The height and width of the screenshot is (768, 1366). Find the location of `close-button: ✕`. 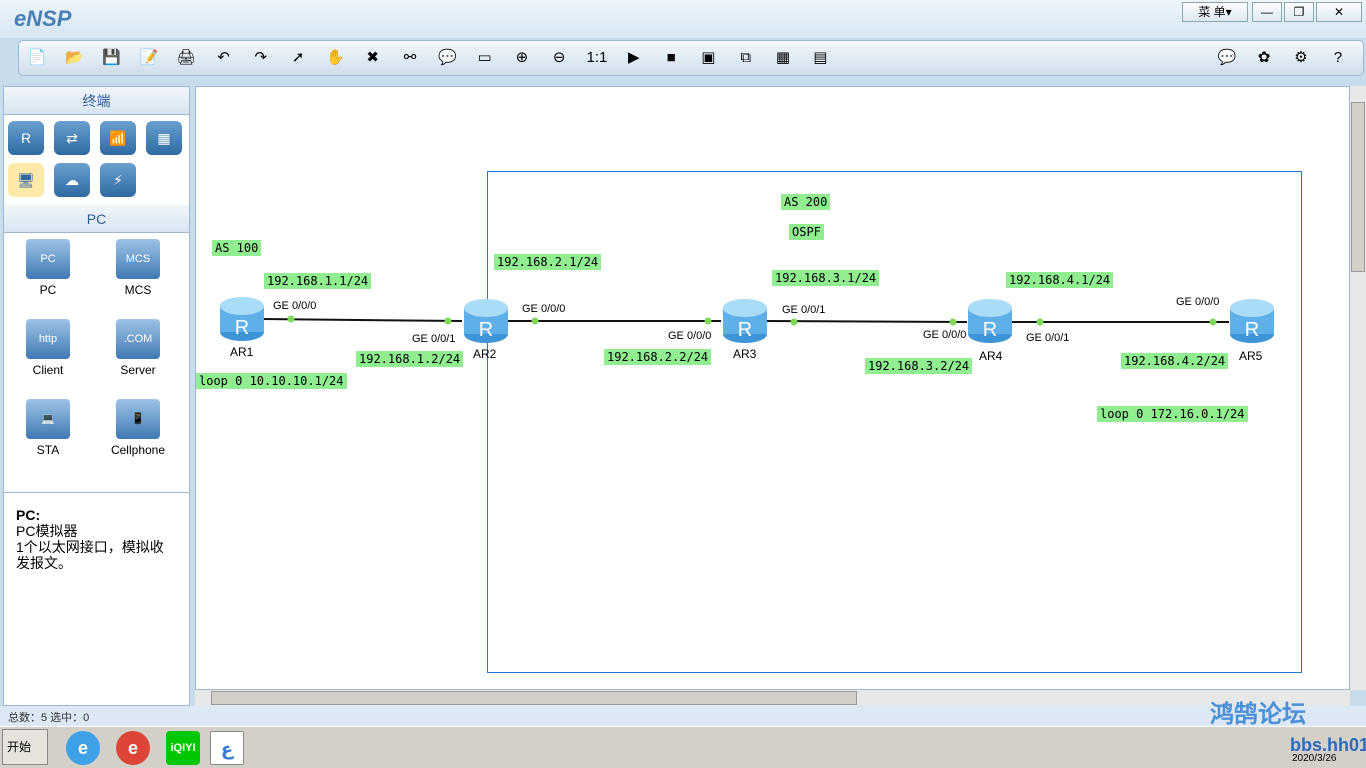

close-button: ✕ is located at coordinates (1339, 12).